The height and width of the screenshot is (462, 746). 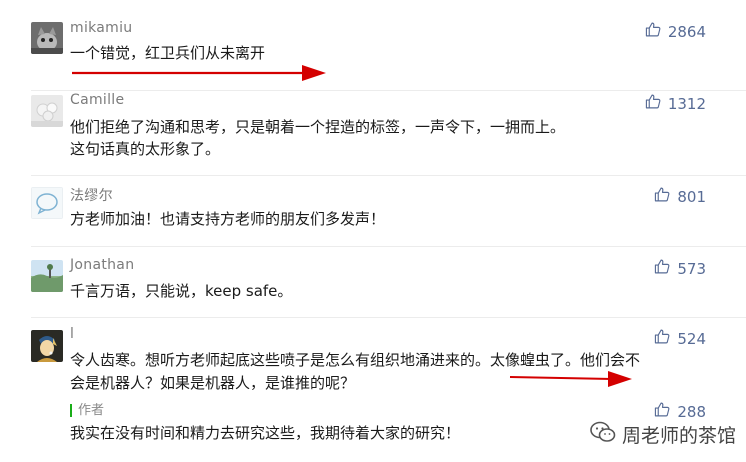 I want to click on commenter-name: mikamiu, so click(x=101, y=28).